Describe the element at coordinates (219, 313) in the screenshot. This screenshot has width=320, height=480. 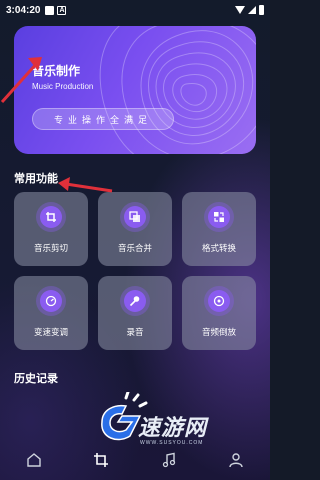
I see `audio-reverse-button: 音频倒放` at that location.